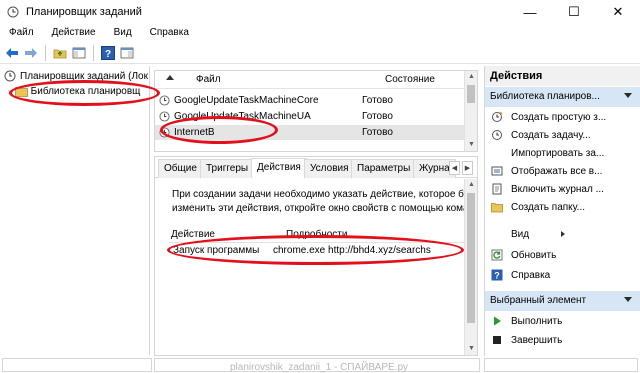 The height and width of the screenshot is (373, 640). I want to click on action-end: Завершить, so click(526, 340).